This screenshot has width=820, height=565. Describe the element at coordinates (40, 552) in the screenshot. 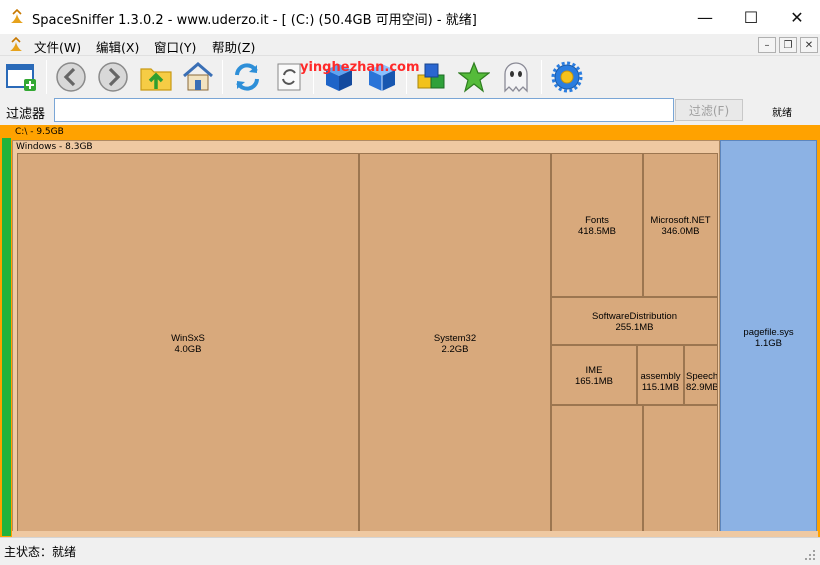

I see `status-text: 主状态：就绪` at that location.